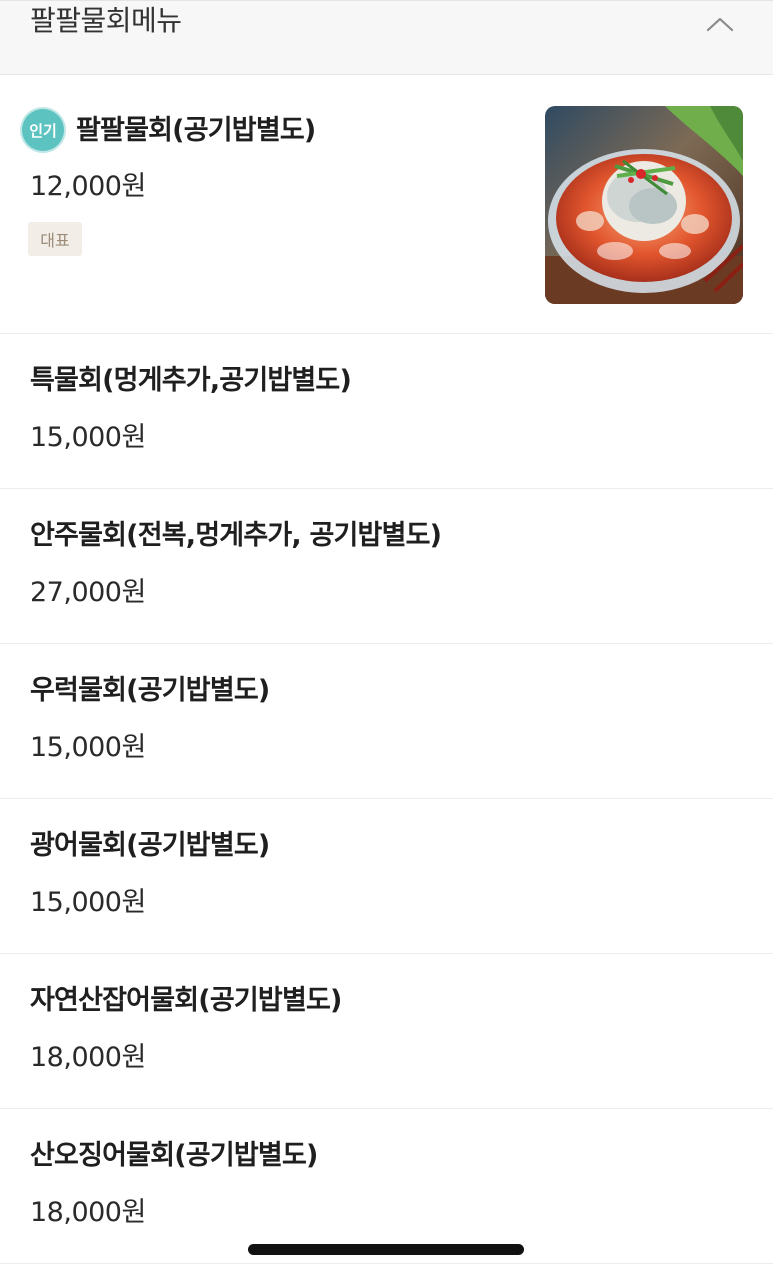 The height and width of the screenshot is (1270, 773). What do you see at coordinates (196, 130) in the screenshot?
I see `menu-item-name: 팔팔물회(공기밥별도)` at bounding box center [196, 130].